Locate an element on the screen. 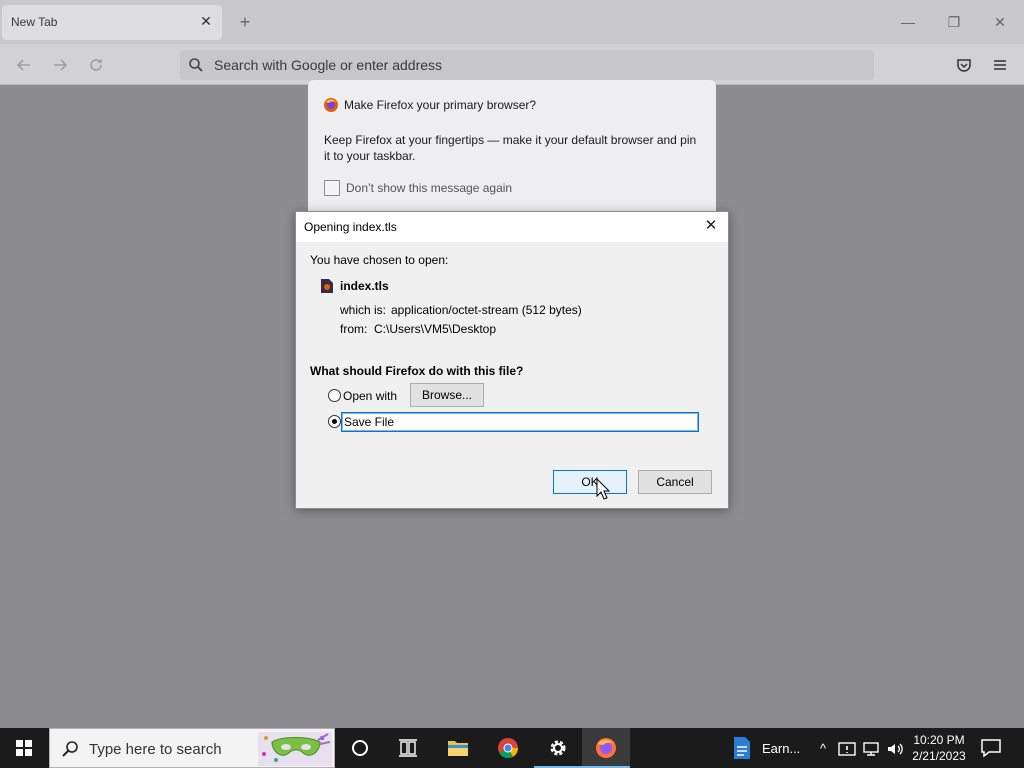 This screenshot has height=768, width=1024. chrome-button is located at coordinates (508, 748).